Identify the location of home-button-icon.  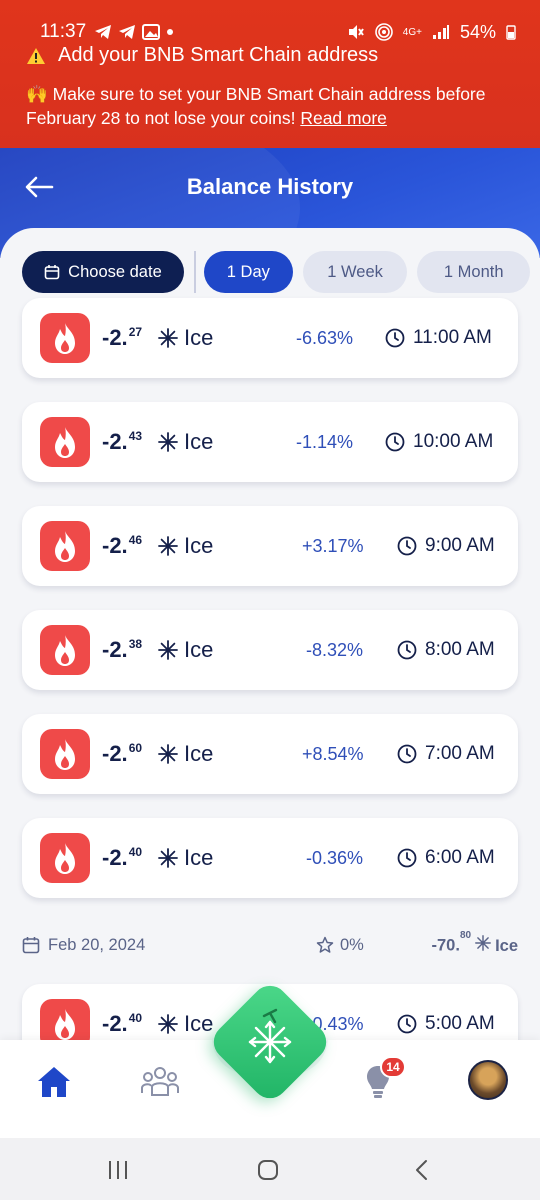
(268, 1170).